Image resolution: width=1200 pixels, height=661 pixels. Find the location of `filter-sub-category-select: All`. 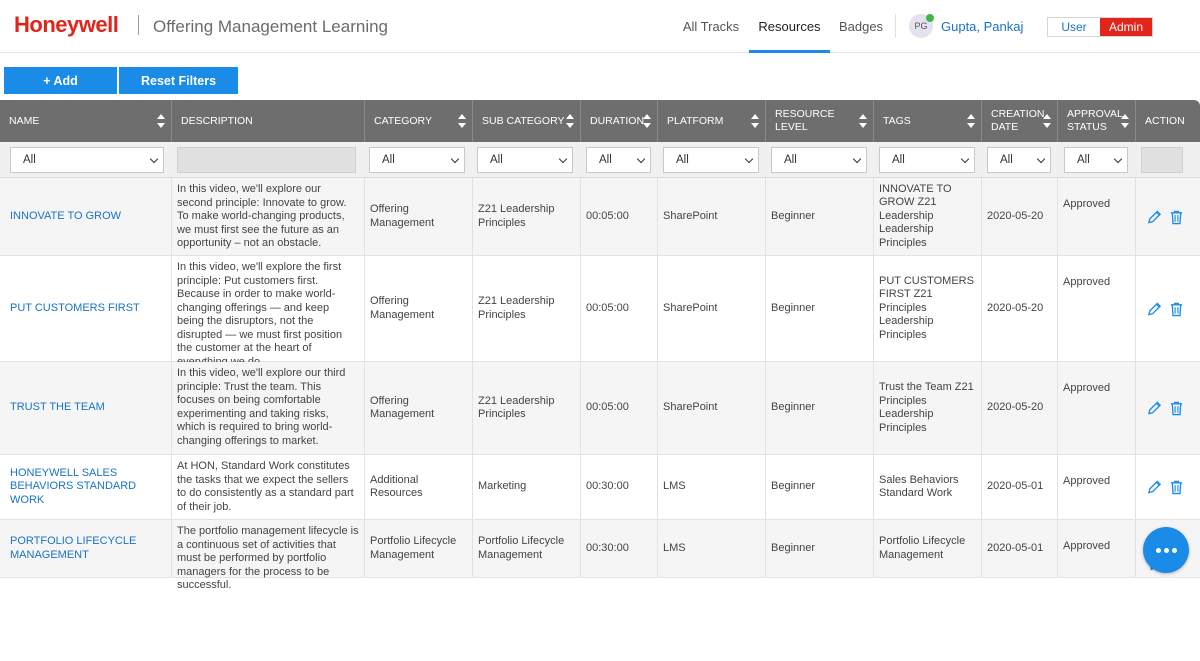

filter-sub-category-select: All is located at coordinates (525, 160).